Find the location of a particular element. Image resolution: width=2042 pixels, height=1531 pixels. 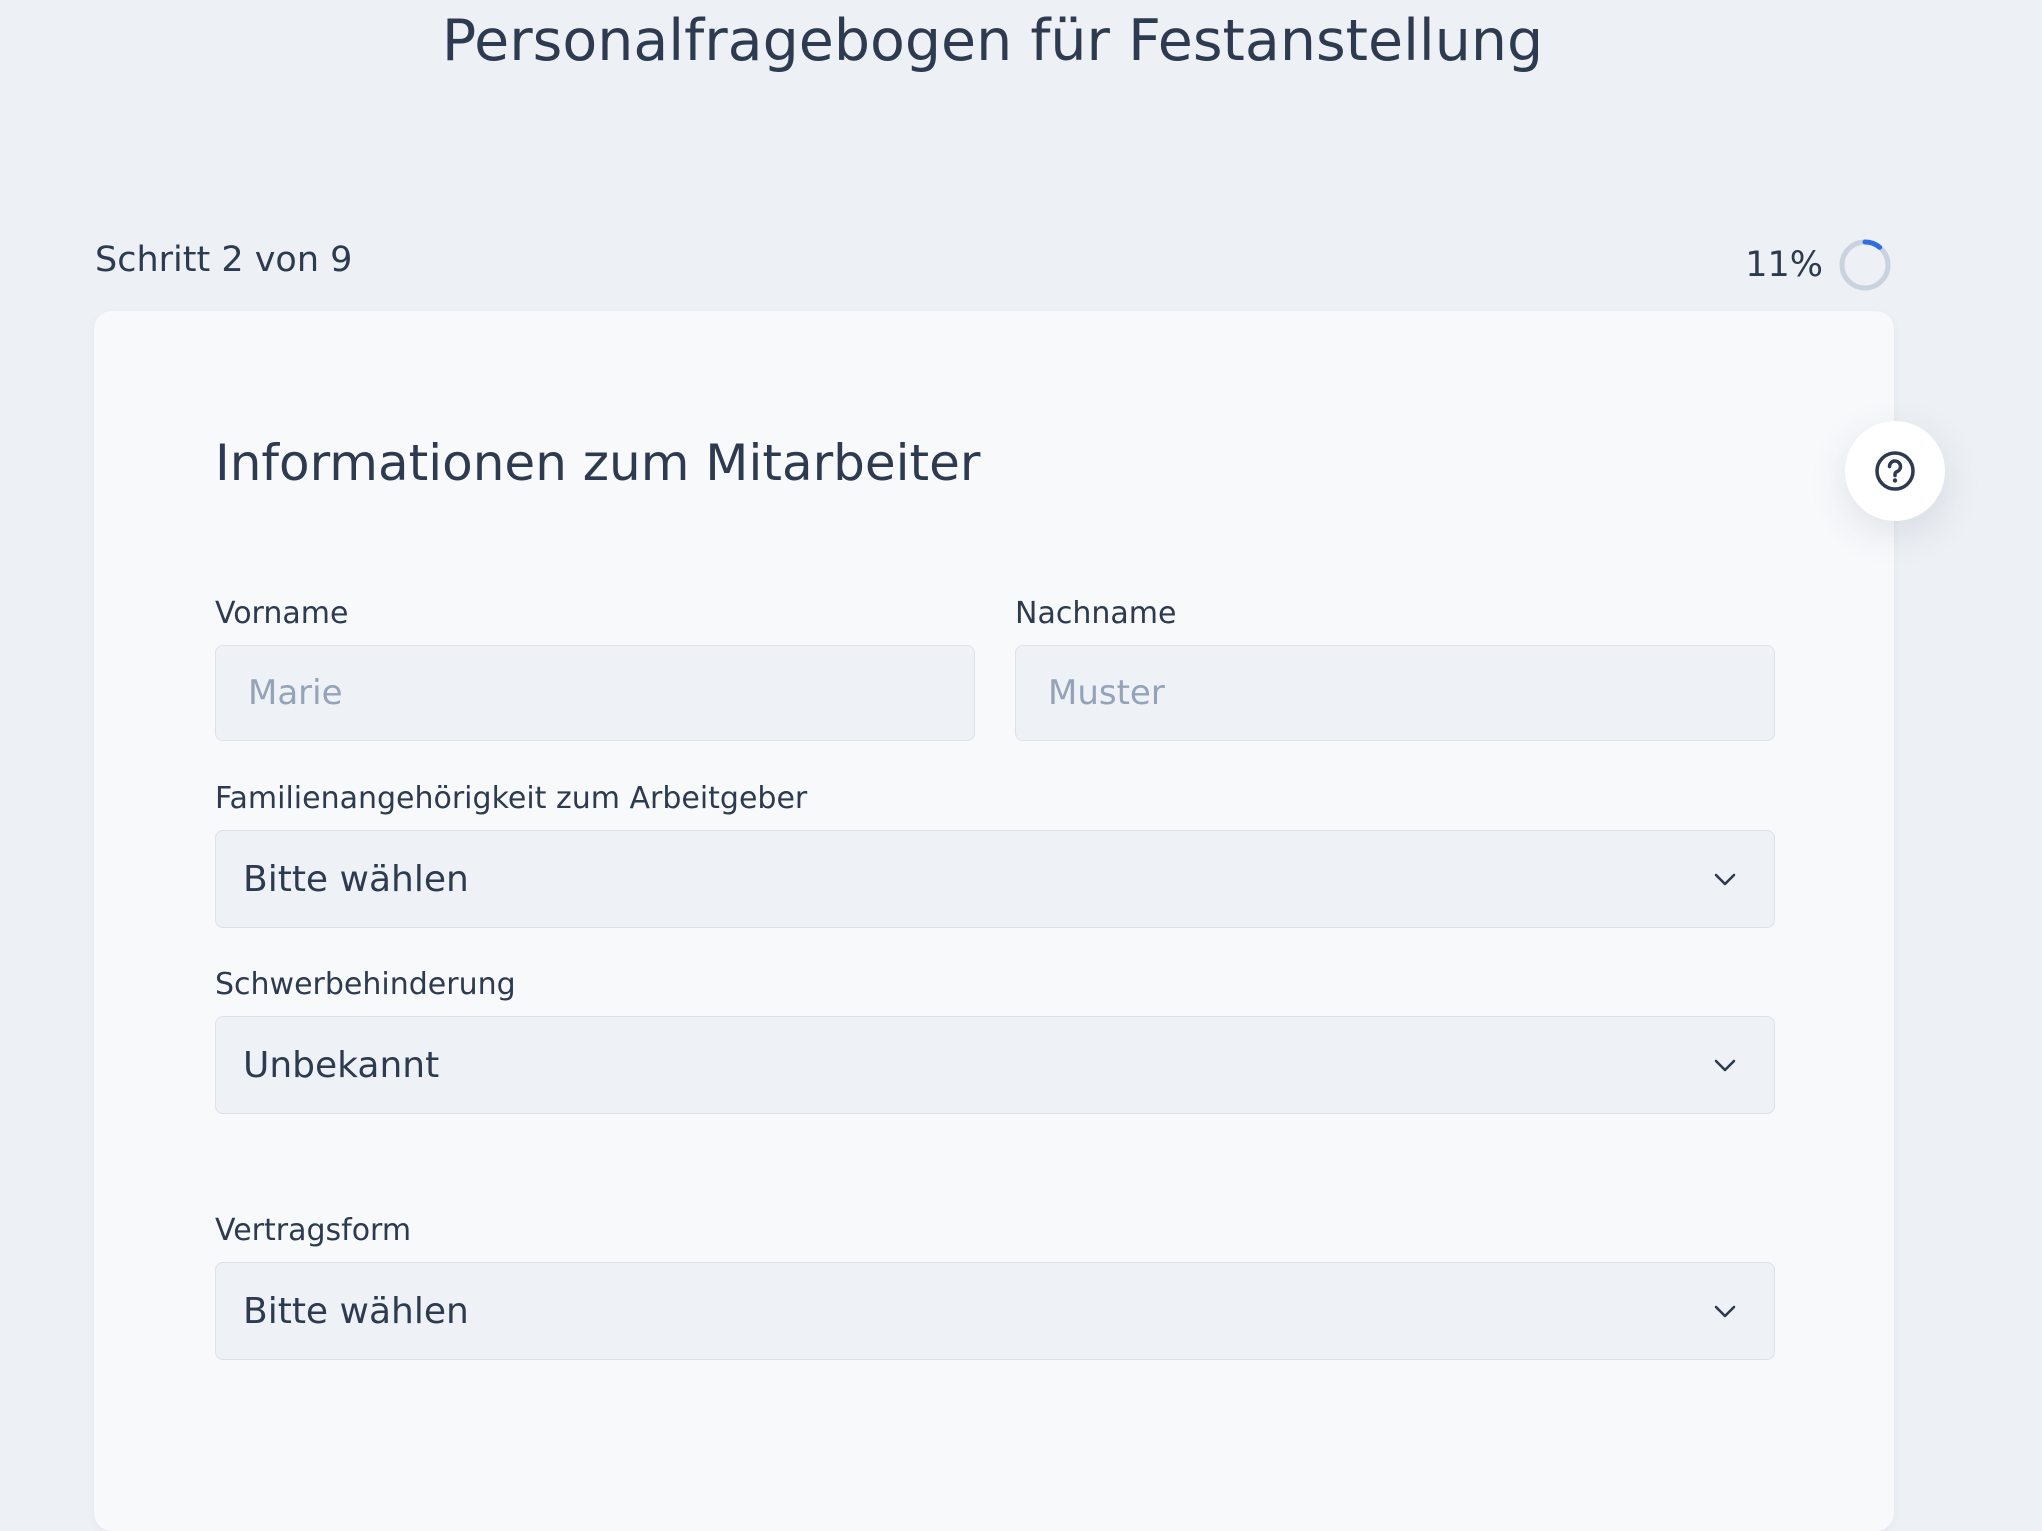

schwerbehinderung-select: Unbekannt is located at coordinates (995, 1065).